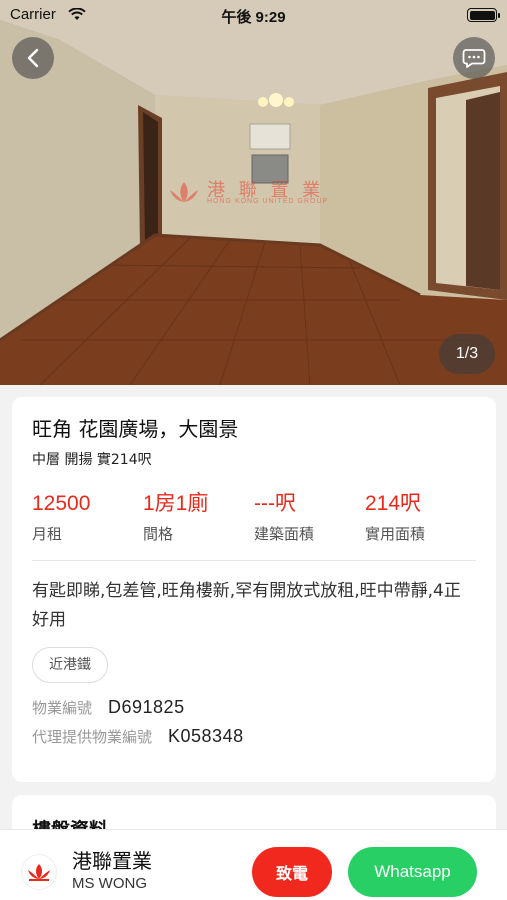 This screenshot has height=900, width=507. What do you see at coordinates (112, 861) in the screenshot?
I see `agent-company-name: 港聯置業` at bounding box center [112, 861].